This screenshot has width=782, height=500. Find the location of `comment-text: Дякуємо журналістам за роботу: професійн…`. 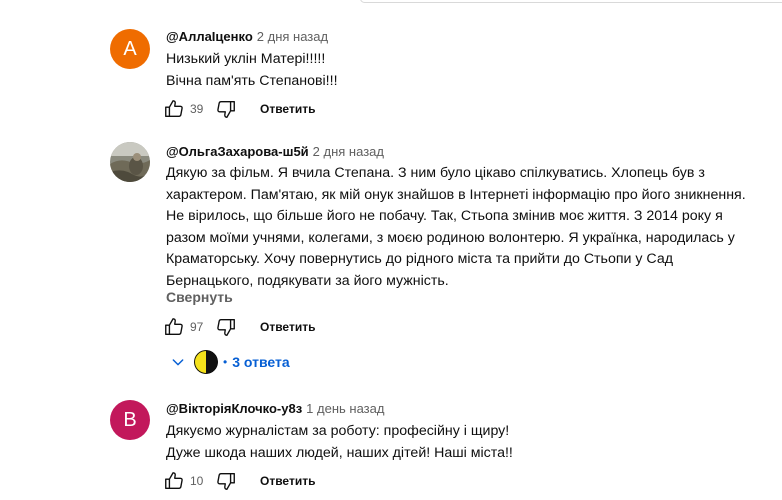

comment-text: Дякуємо журналістам за роботу: професійн… is located at coordinates (466, 442).